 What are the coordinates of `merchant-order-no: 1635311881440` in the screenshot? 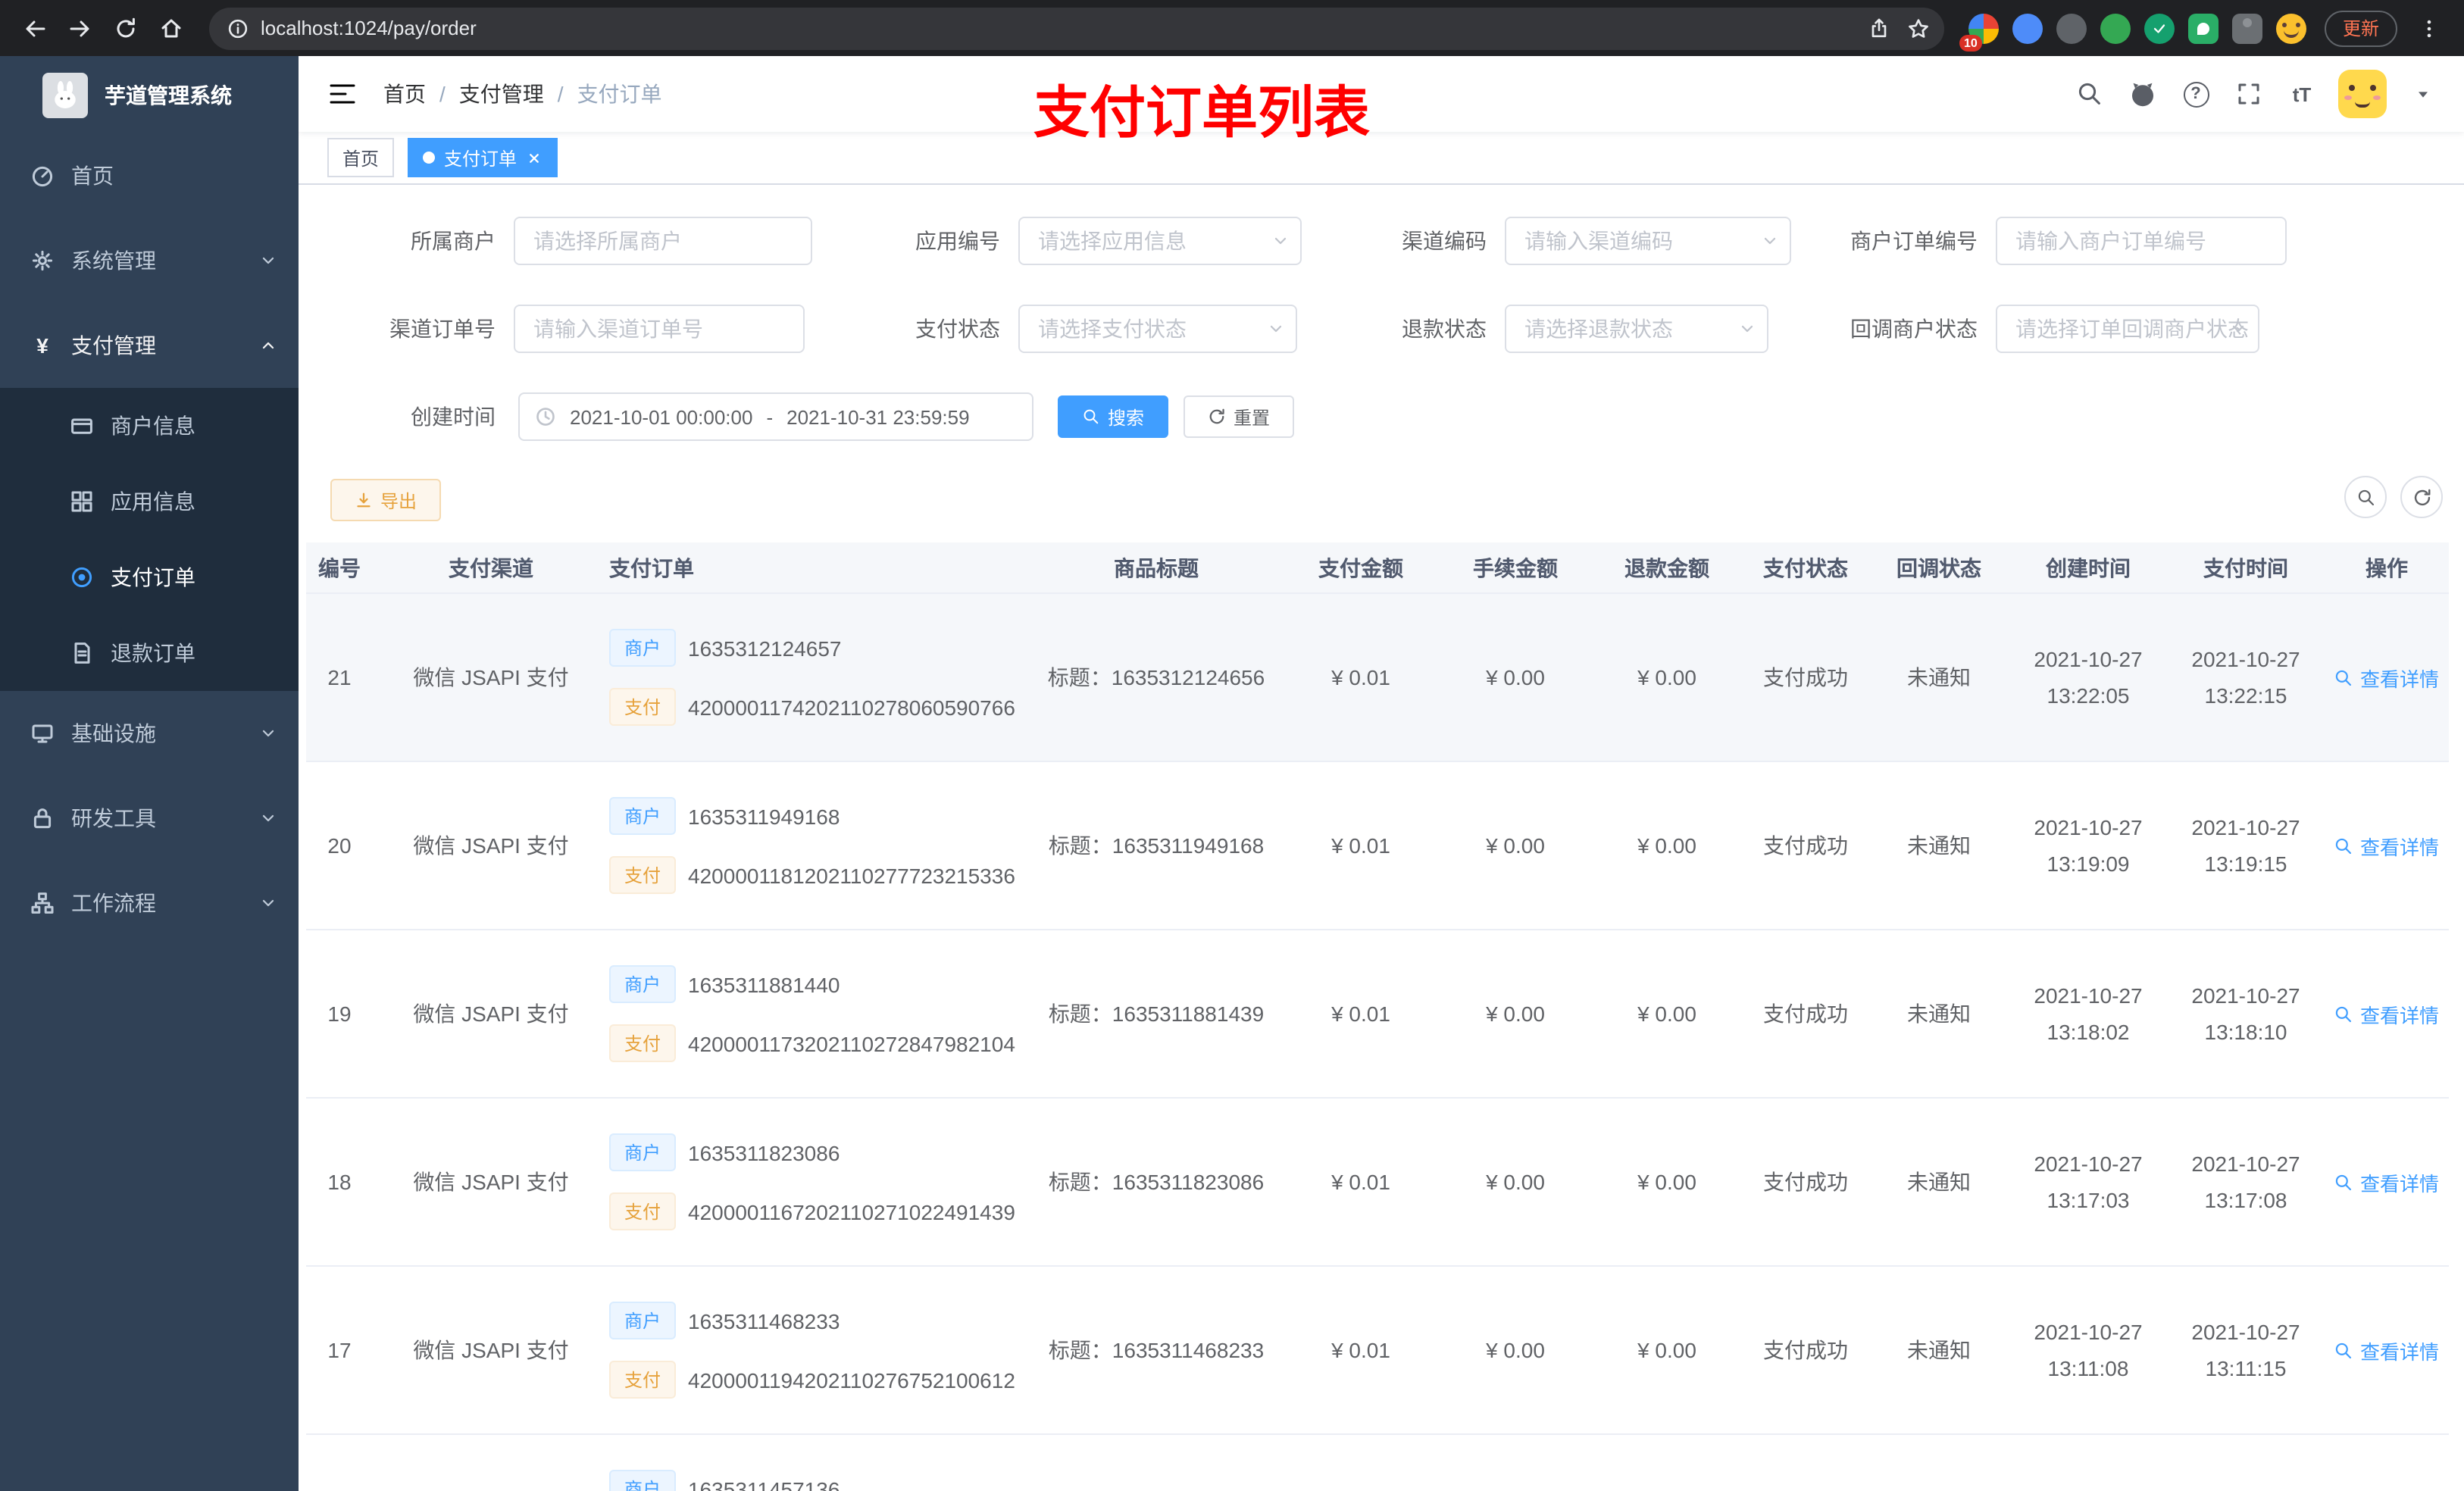 It's located at (764, 984).